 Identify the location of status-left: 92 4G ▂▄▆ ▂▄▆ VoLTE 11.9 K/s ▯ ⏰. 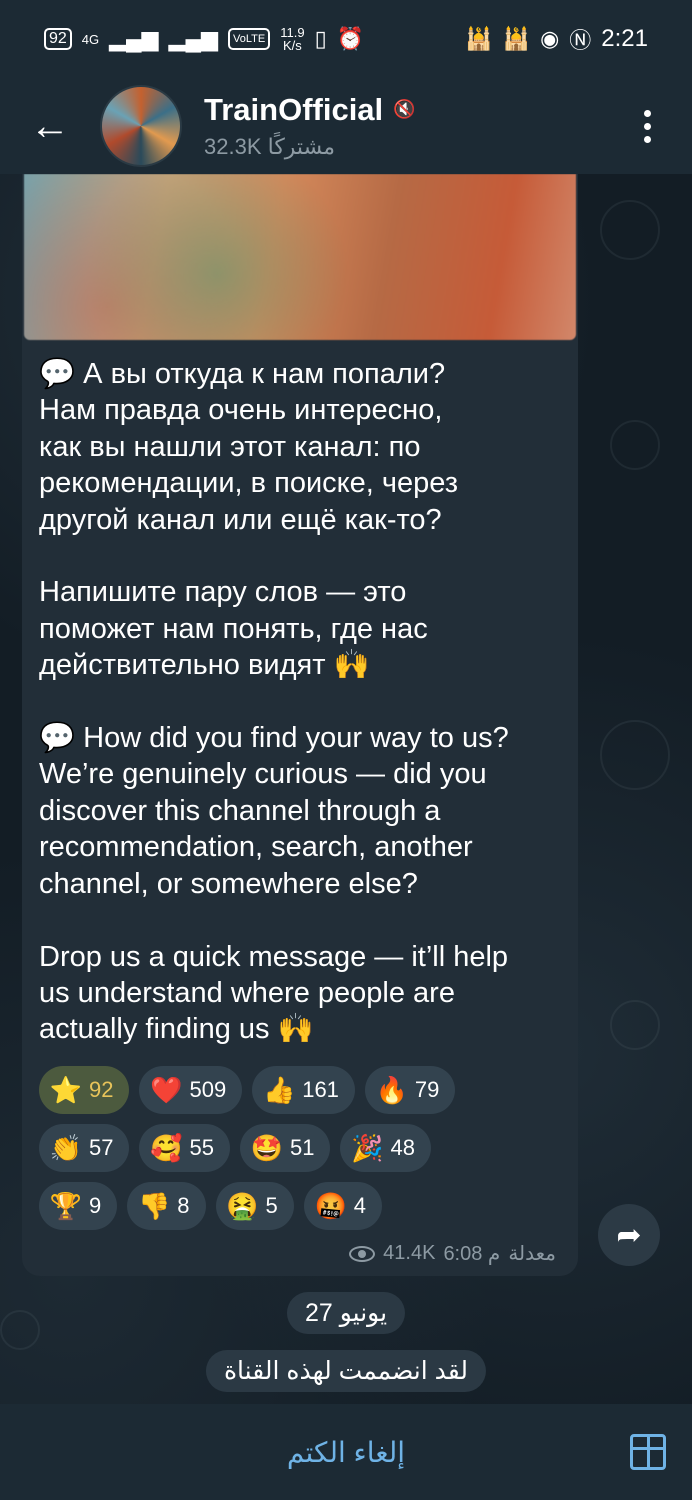
(204, 39).